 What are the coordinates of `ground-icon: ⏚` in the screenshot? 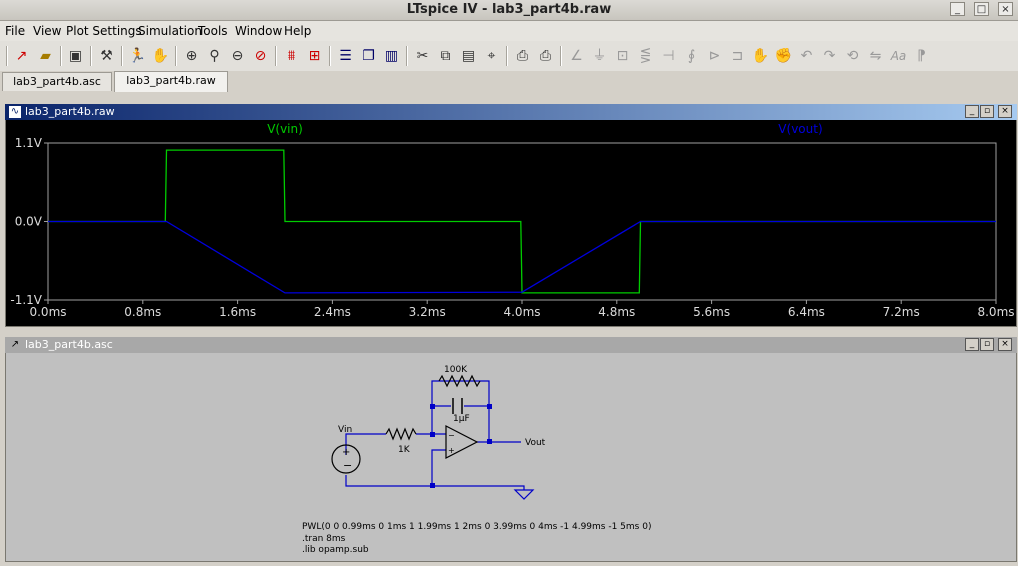 It's located at (599, 56).